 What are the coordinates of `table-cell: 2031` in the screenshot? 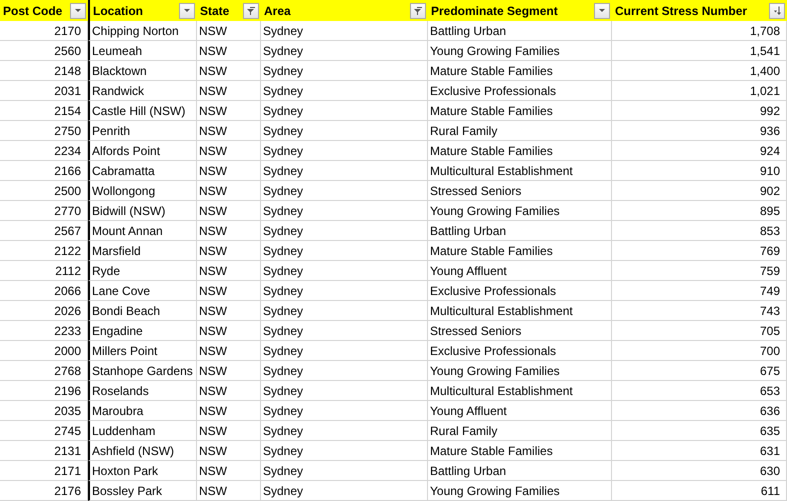 It's located at (44, 91).